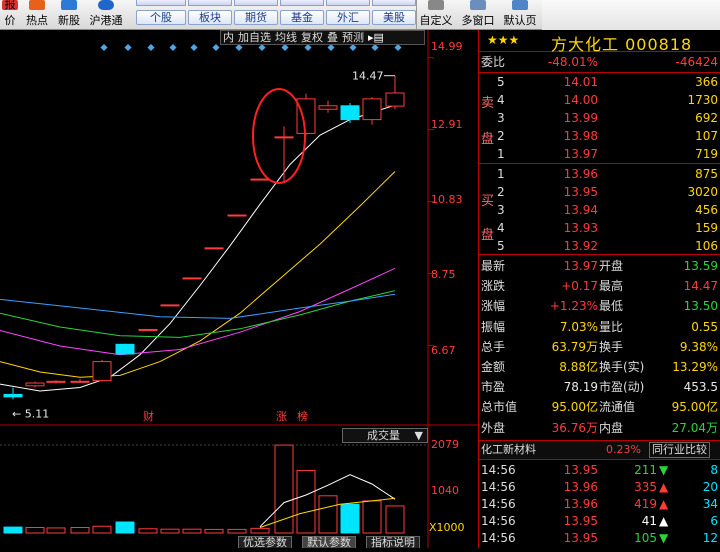 Image resolution: width=720 pixels, height=552 pixels. Describe the element at coordinates (579, 286) in the screenshot. I see `stat-value: +0.17` at that location.